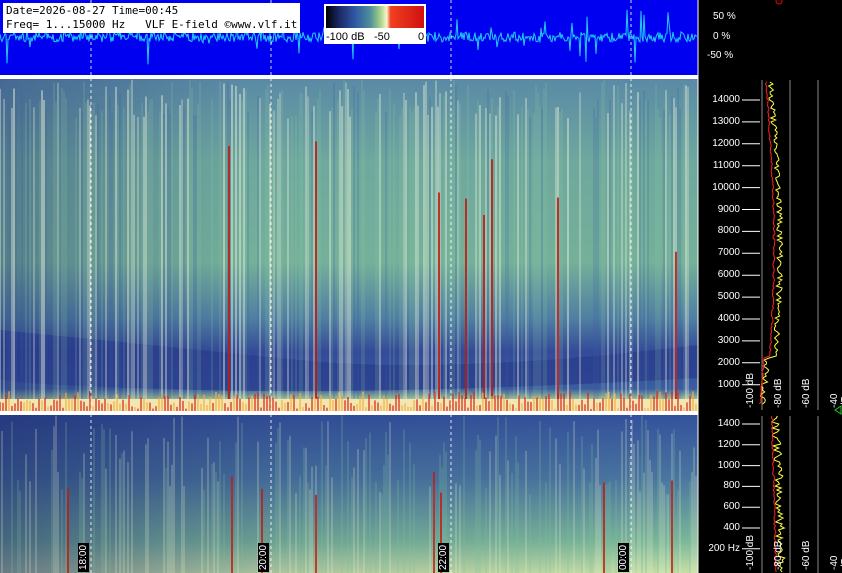 The height and width of the screenshot is (573, 842). I want to click on lower-freq-tick-label: 400, so click(731, 527).